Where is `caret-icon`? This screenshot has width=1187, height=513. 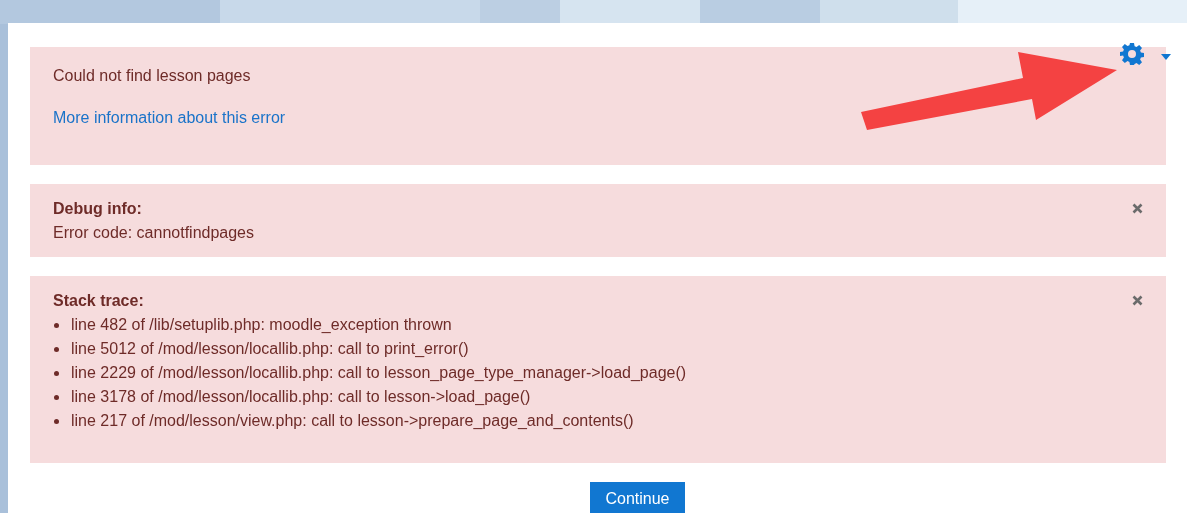
caret-icon is located at coordinates (1166, 57).